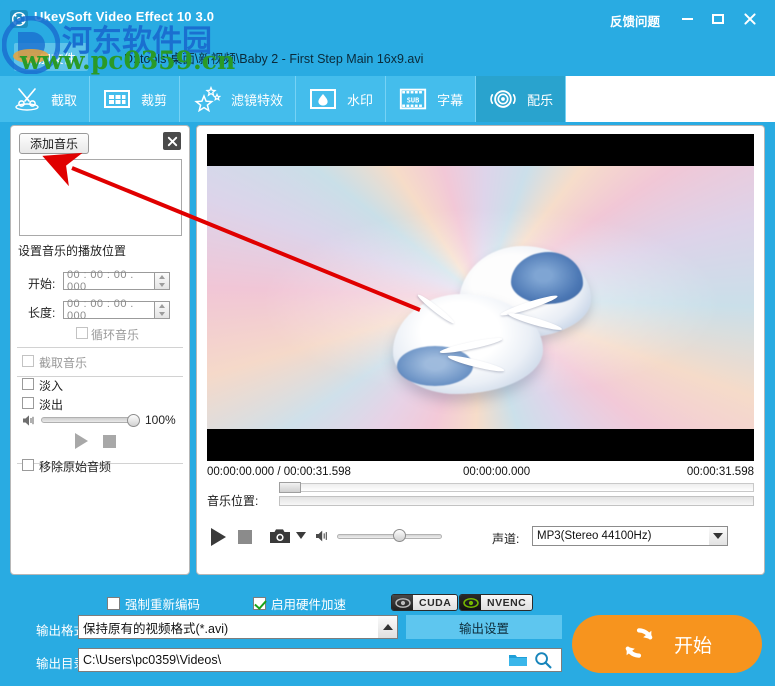  What do you see at coordinates (81, 441) in the screenshot?
I see `music-preview-play-button` at bounding box center [81, 441].